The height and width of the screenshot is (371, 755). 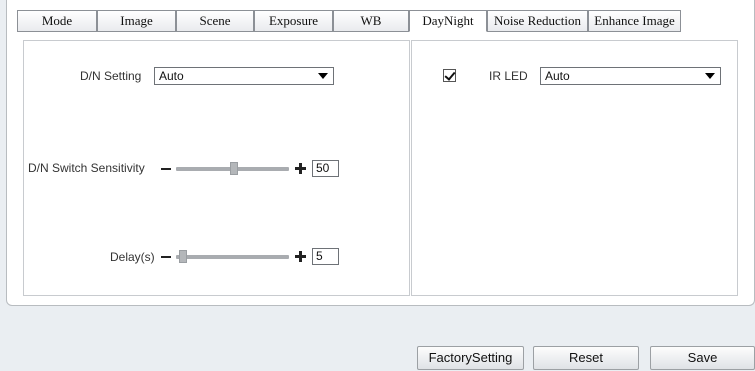 I want to click on tab-mode: Mode, so click(x=57, y=21).